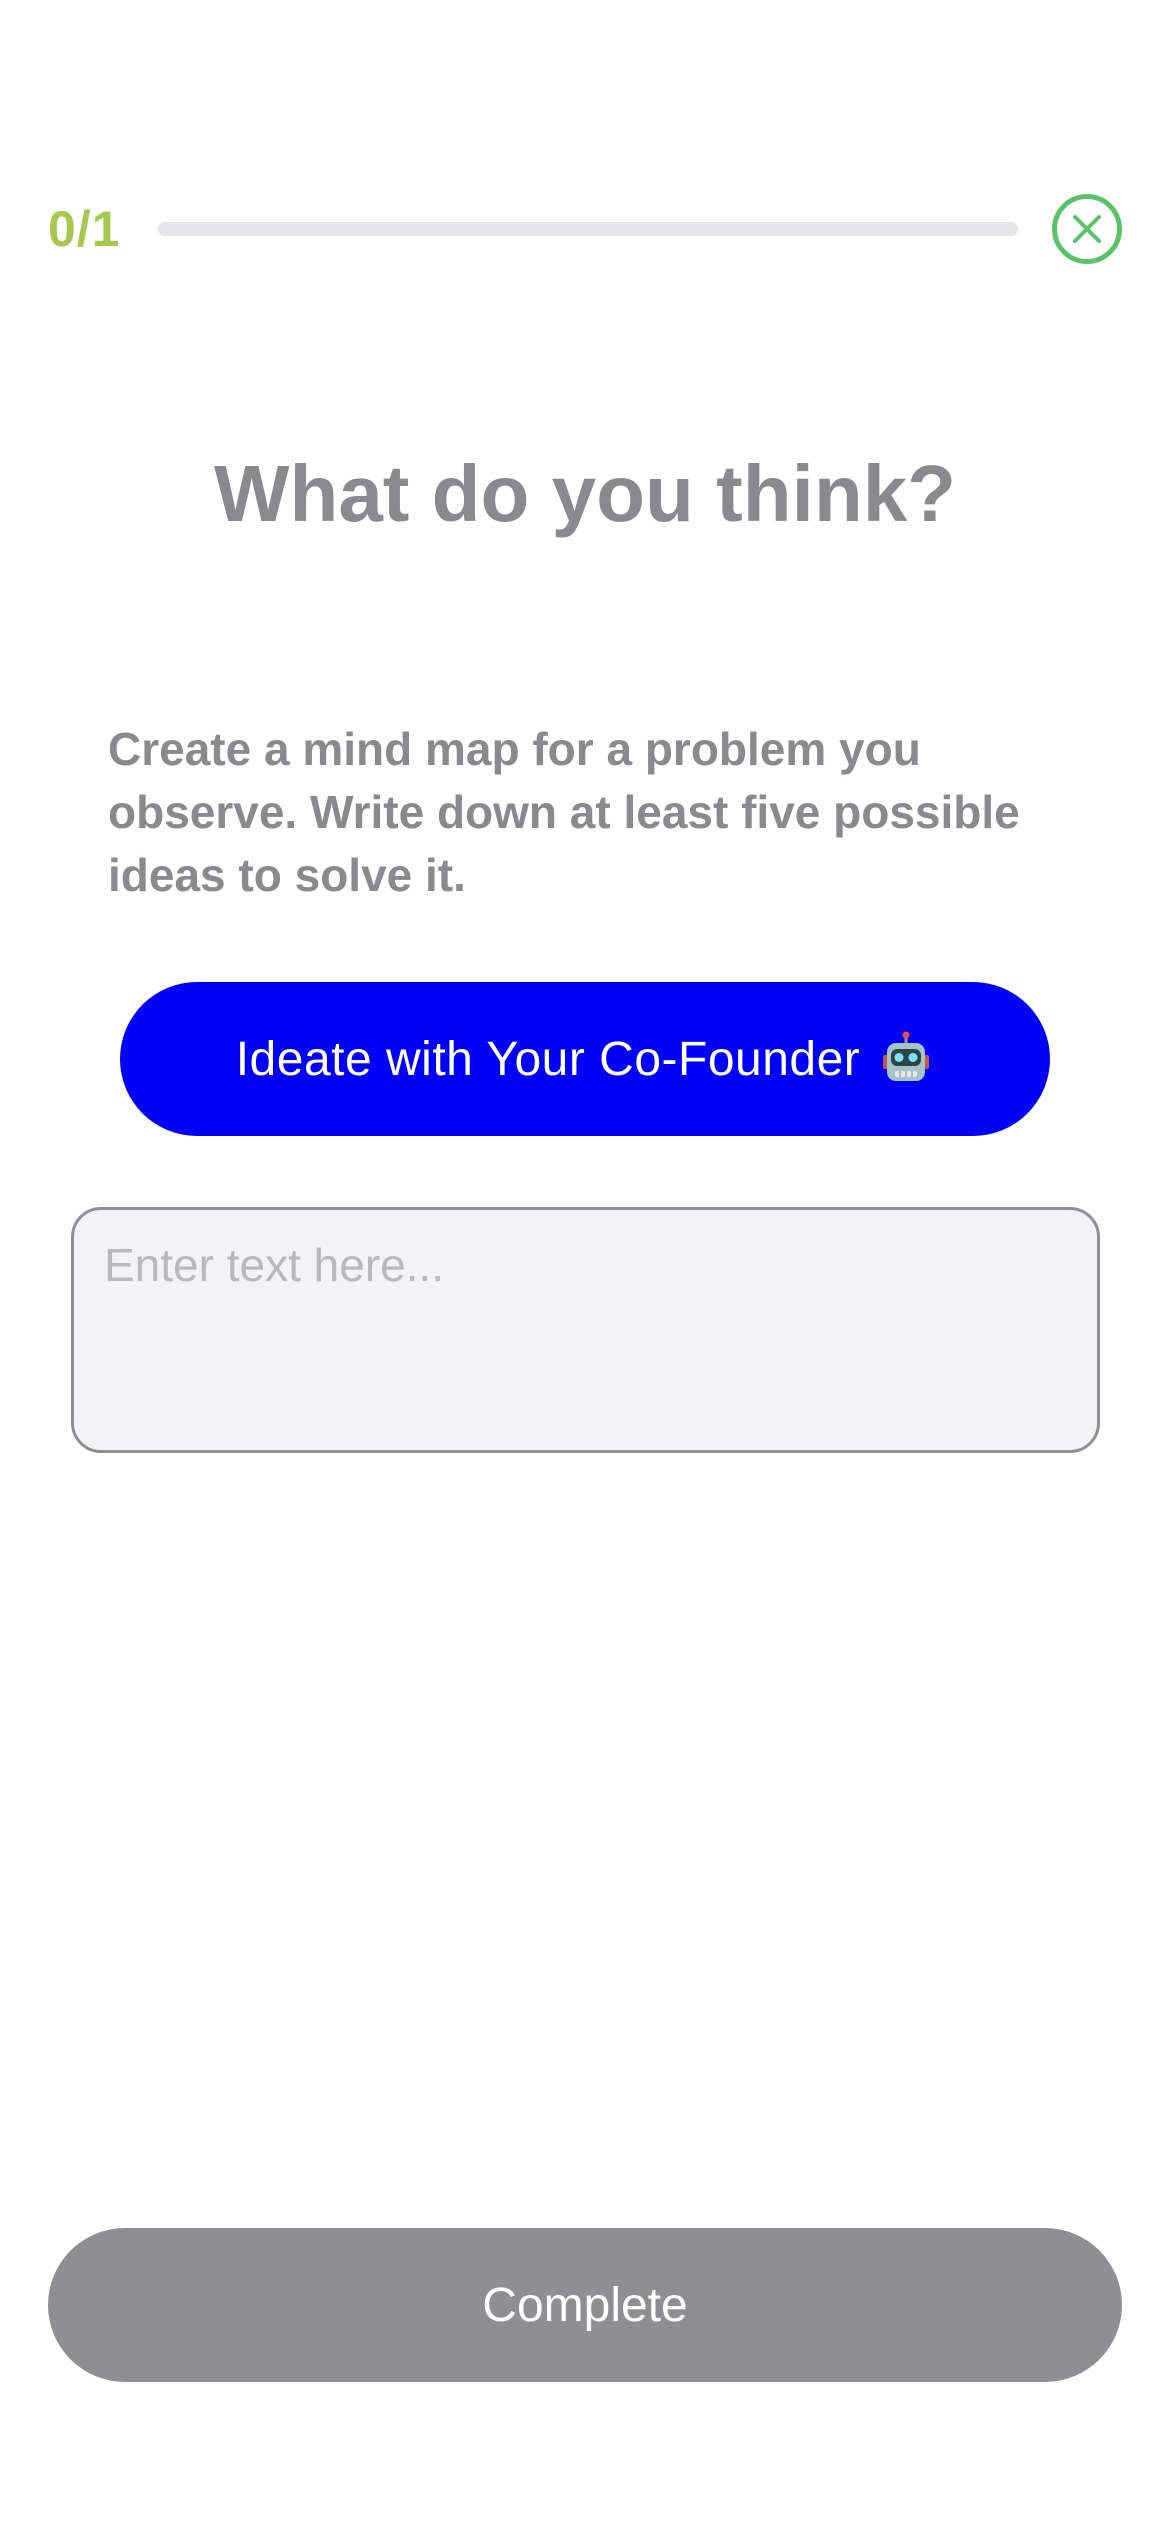  What do you see at coordinates (84, 229) in the screenshot?
I see `progress-count: 0/1` at bounding box center [84, 229].